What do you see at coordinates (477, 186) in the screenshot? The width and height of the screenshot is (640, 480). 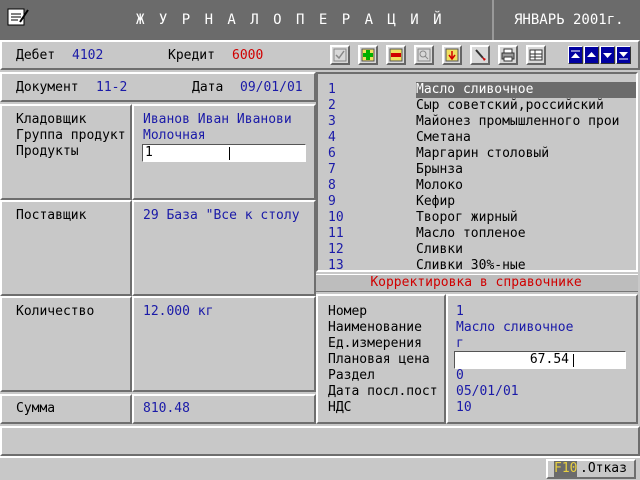 I see `list-item: 8 Молоко` at bounding box center [477, 186].